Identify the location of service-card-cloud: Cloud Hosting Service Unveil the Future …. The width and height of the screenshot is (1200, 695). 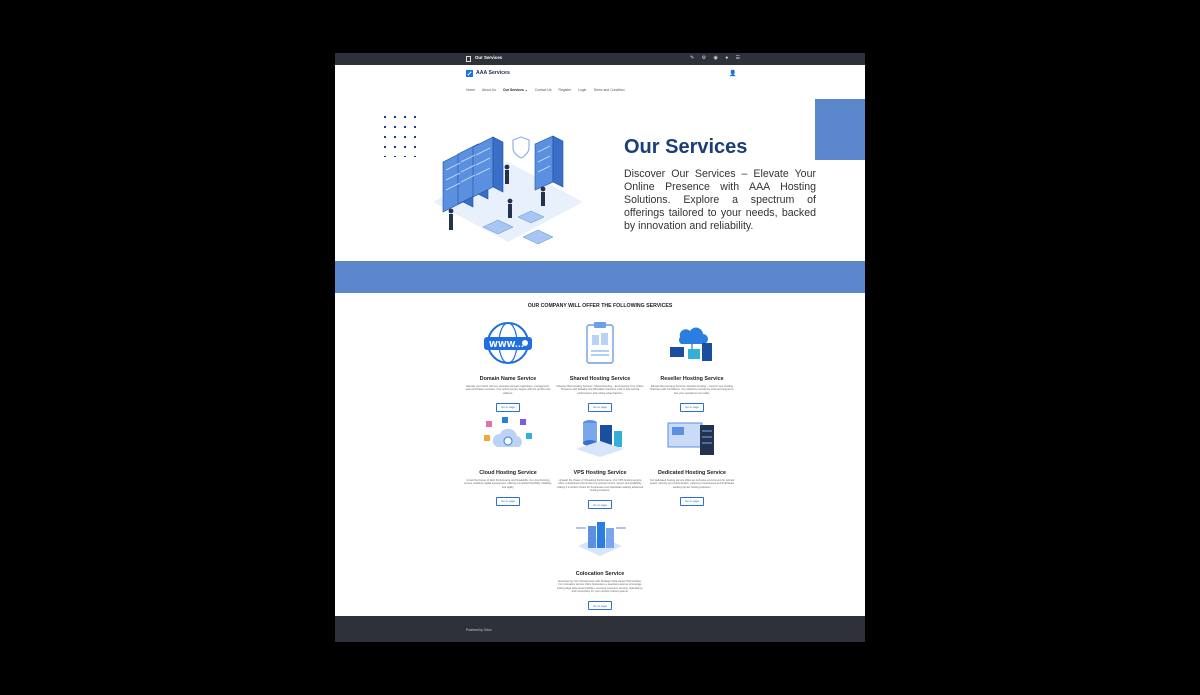
(508, 461).